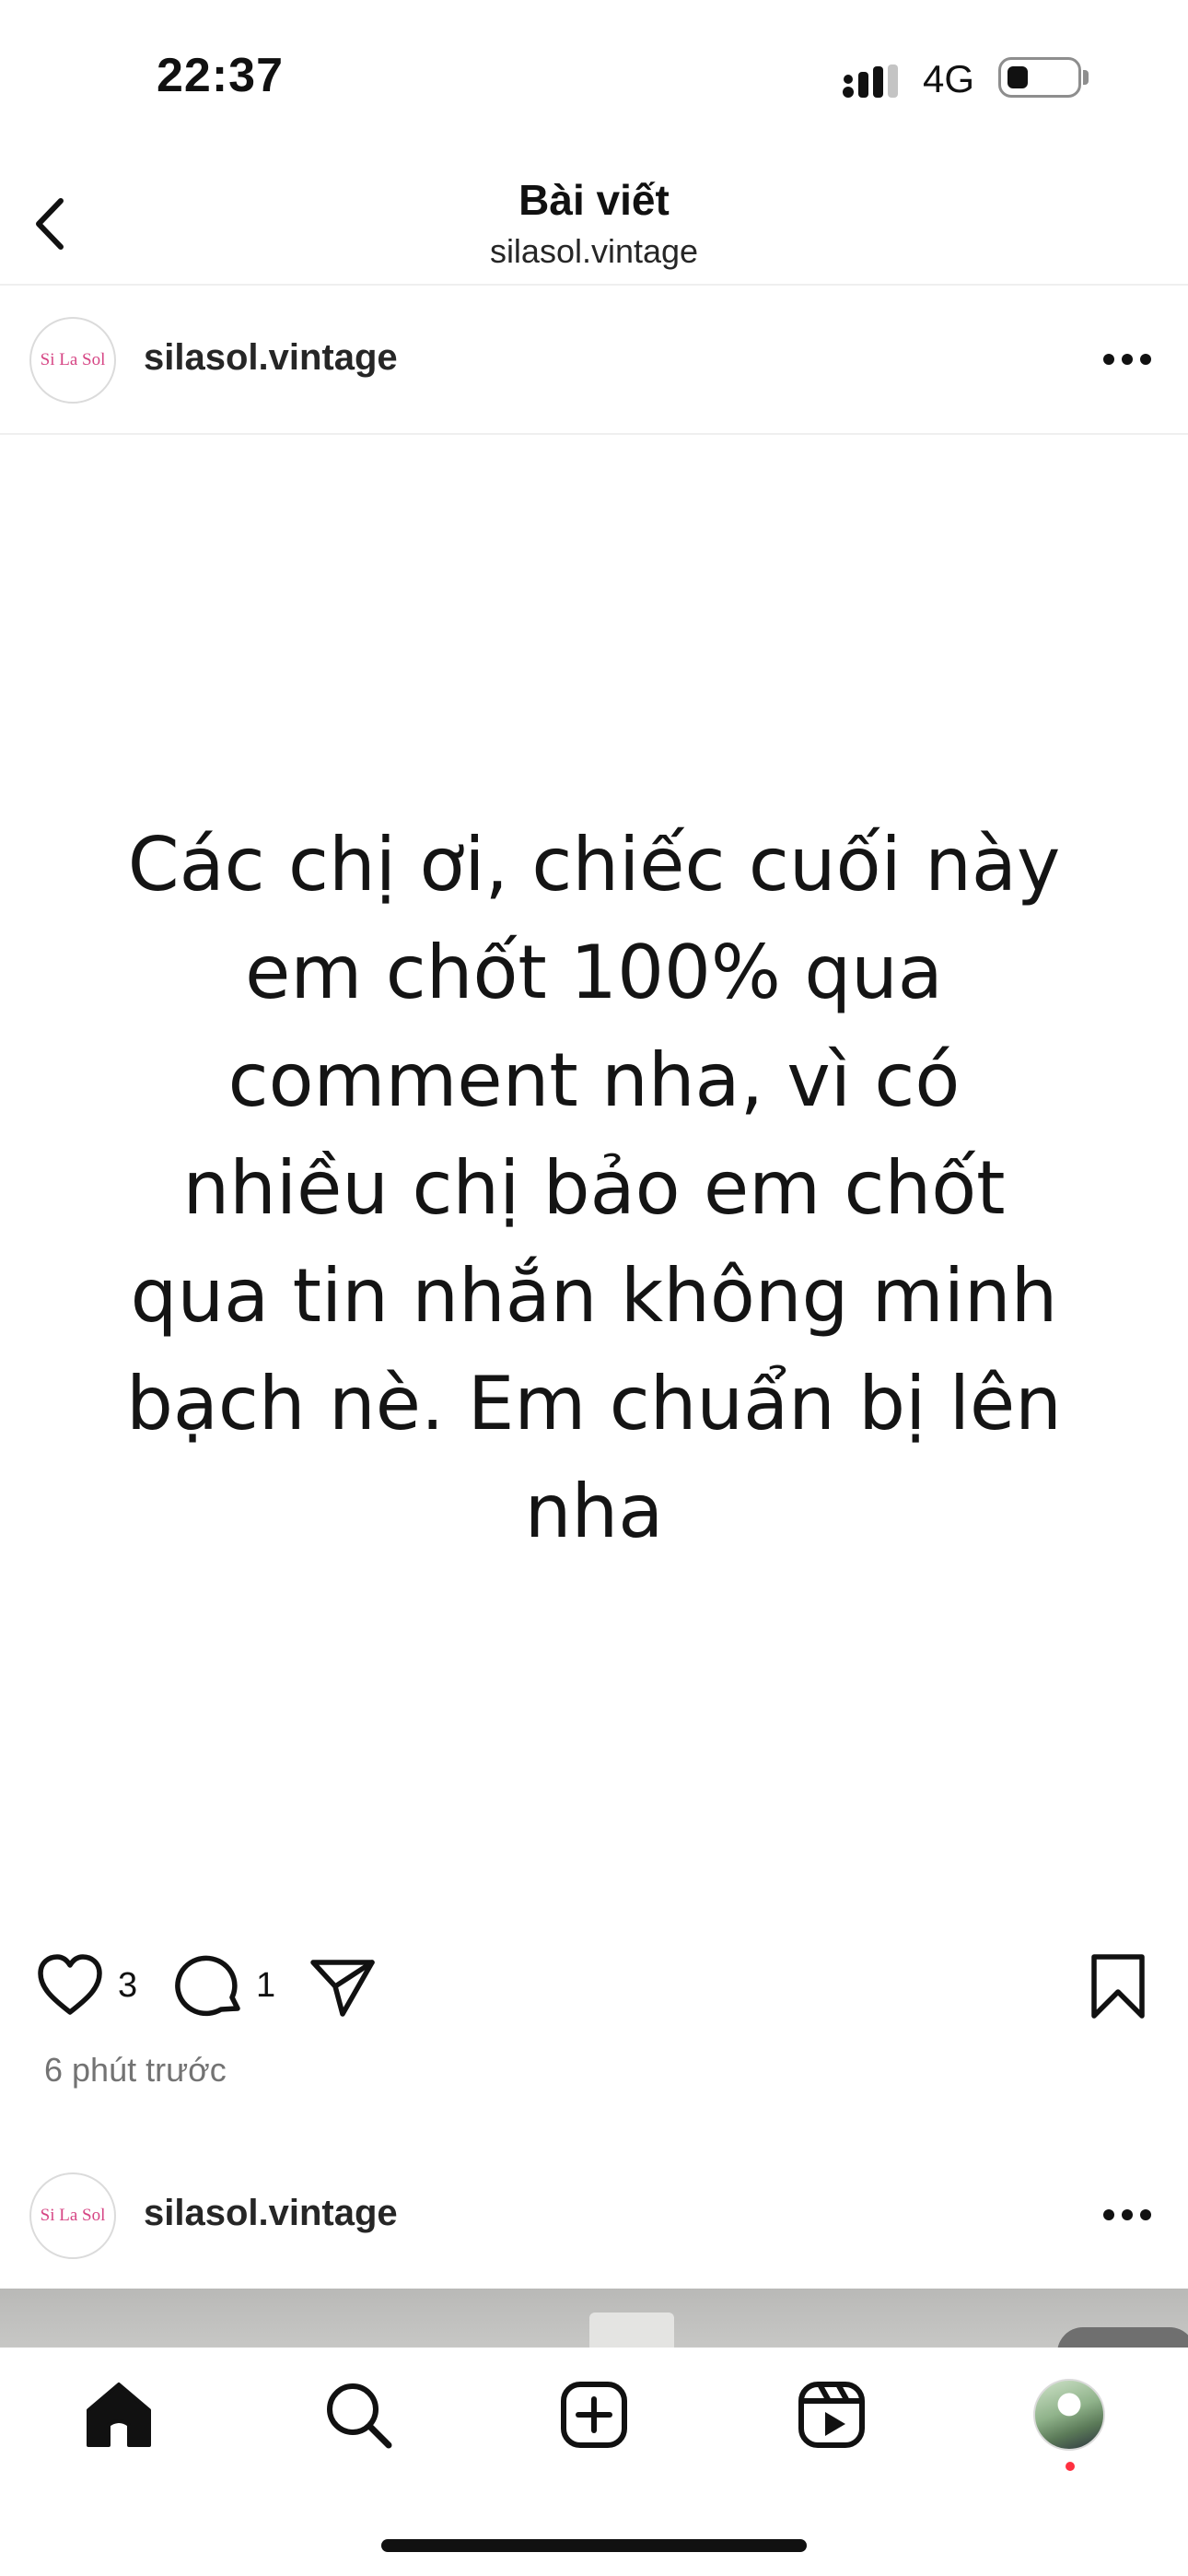 This screenshot has width=1188, height=2576. I want to click on like-heart-icon, so click(70, 1986).